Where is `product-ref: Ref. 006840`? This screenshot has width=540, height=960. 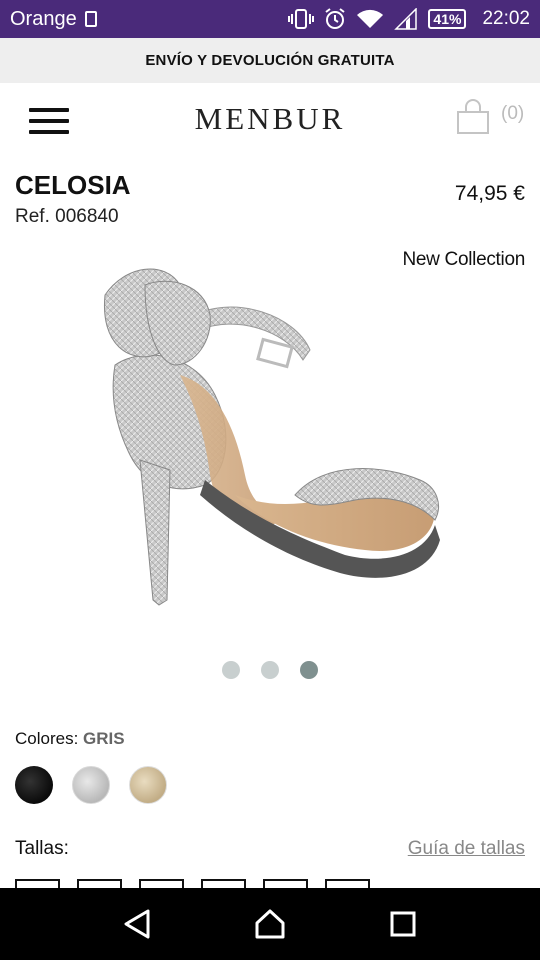
product-ref: Ref. 006840 is located at coordinates (67, 216).